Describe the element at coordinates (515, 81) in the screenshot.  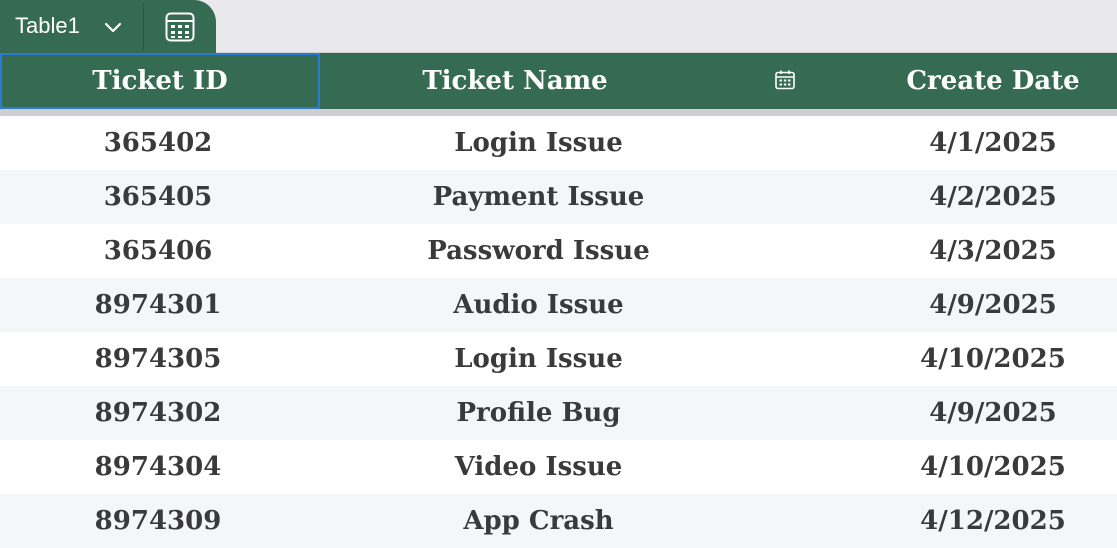
I see `column-header-ticket-name: Ticket Name` at that location.